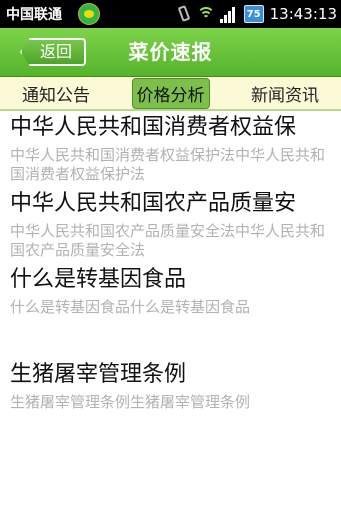  I want to click on header-bar: 菜价速报 返回, so click(170, 52).